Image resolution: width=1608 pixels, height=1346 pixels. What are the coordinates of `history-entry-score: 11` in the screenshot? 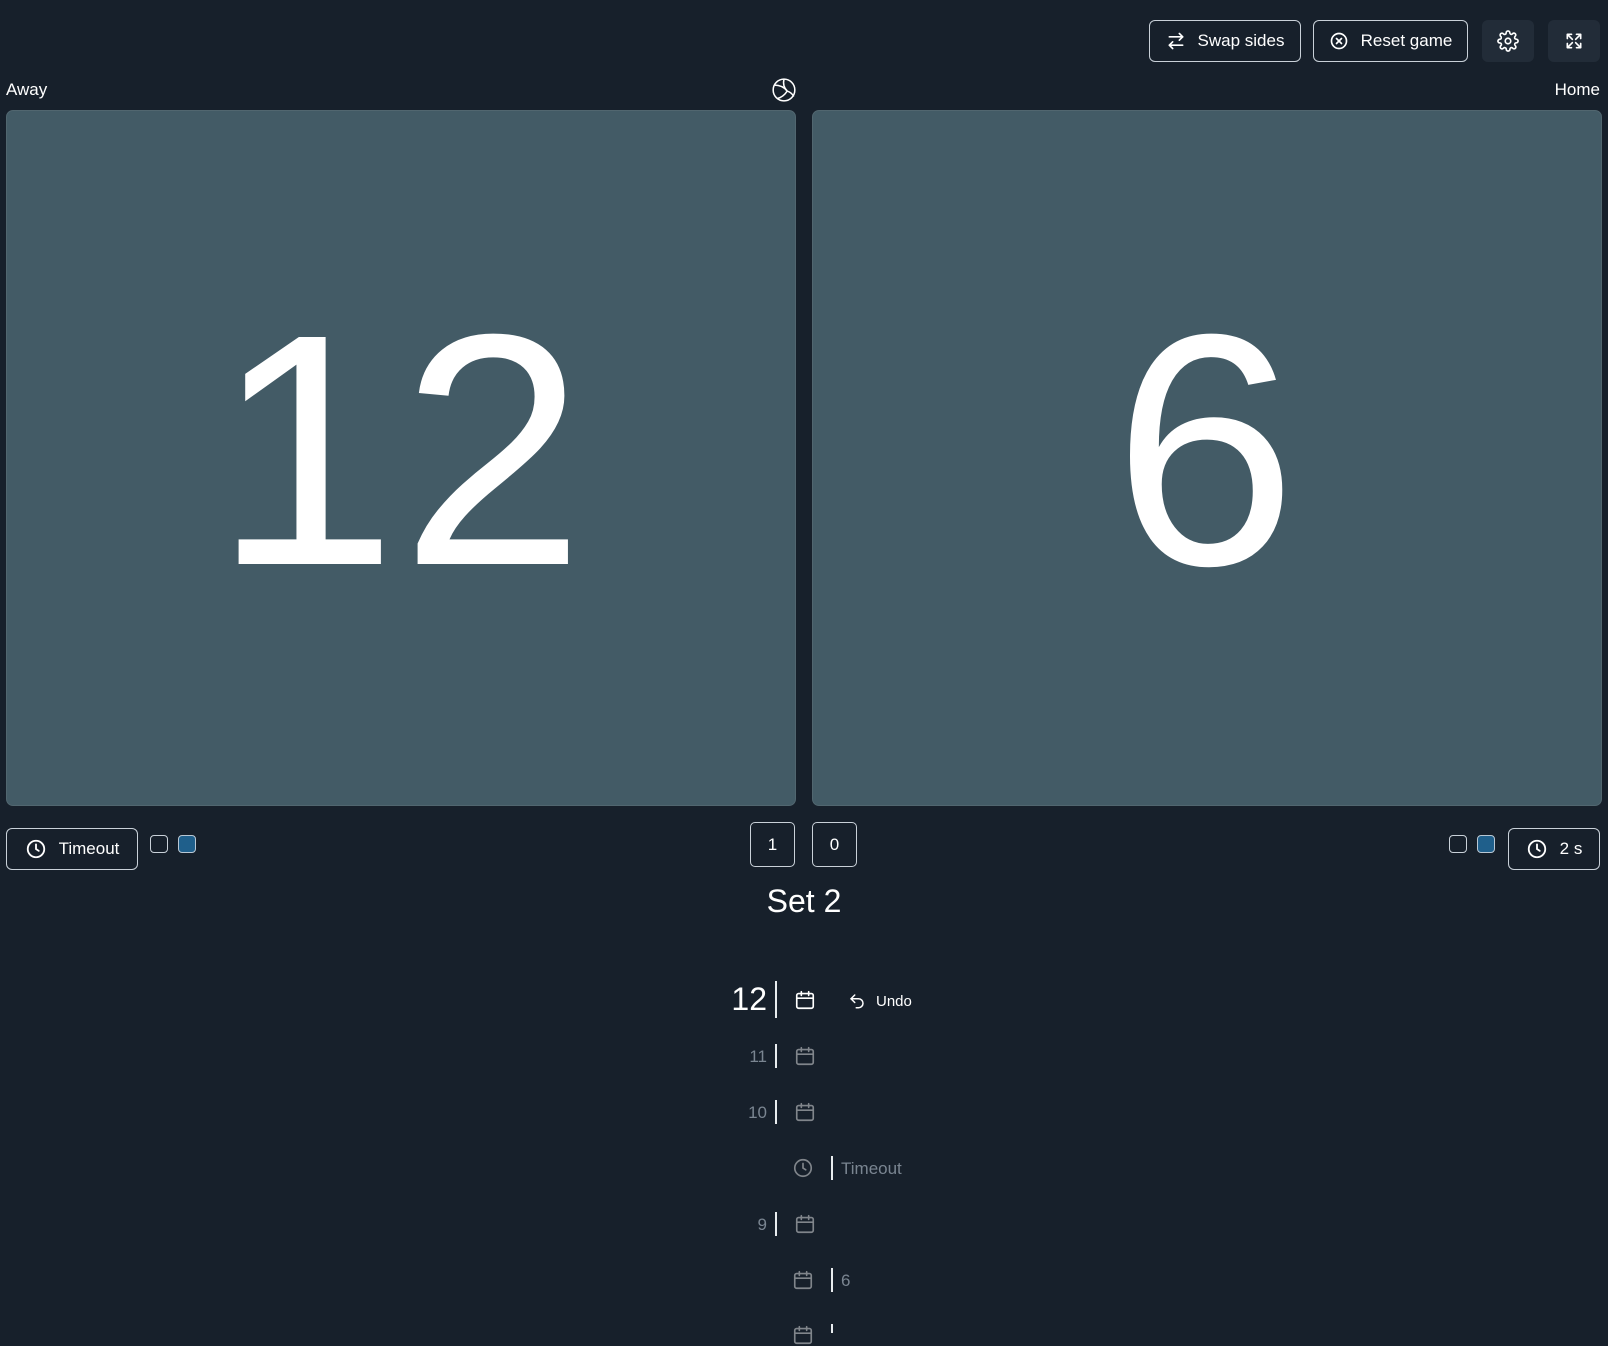 It's located at (758, 1056).